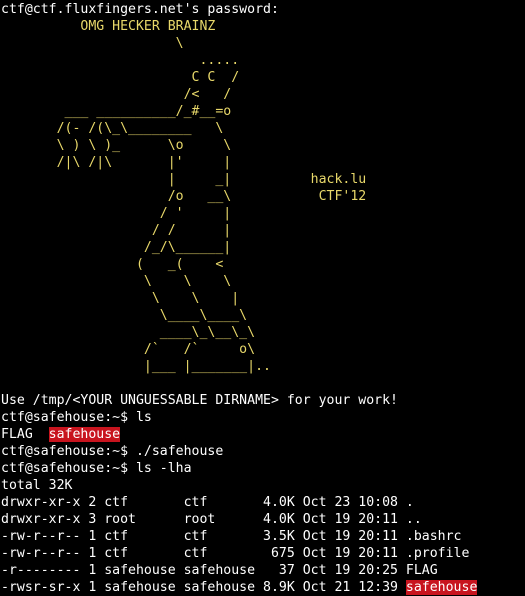  What do you see at coordinates (108, 26) in the screenshot?
I see `banner-title: OMG HECKER BRAINZ` at bounding box center [108, 26].